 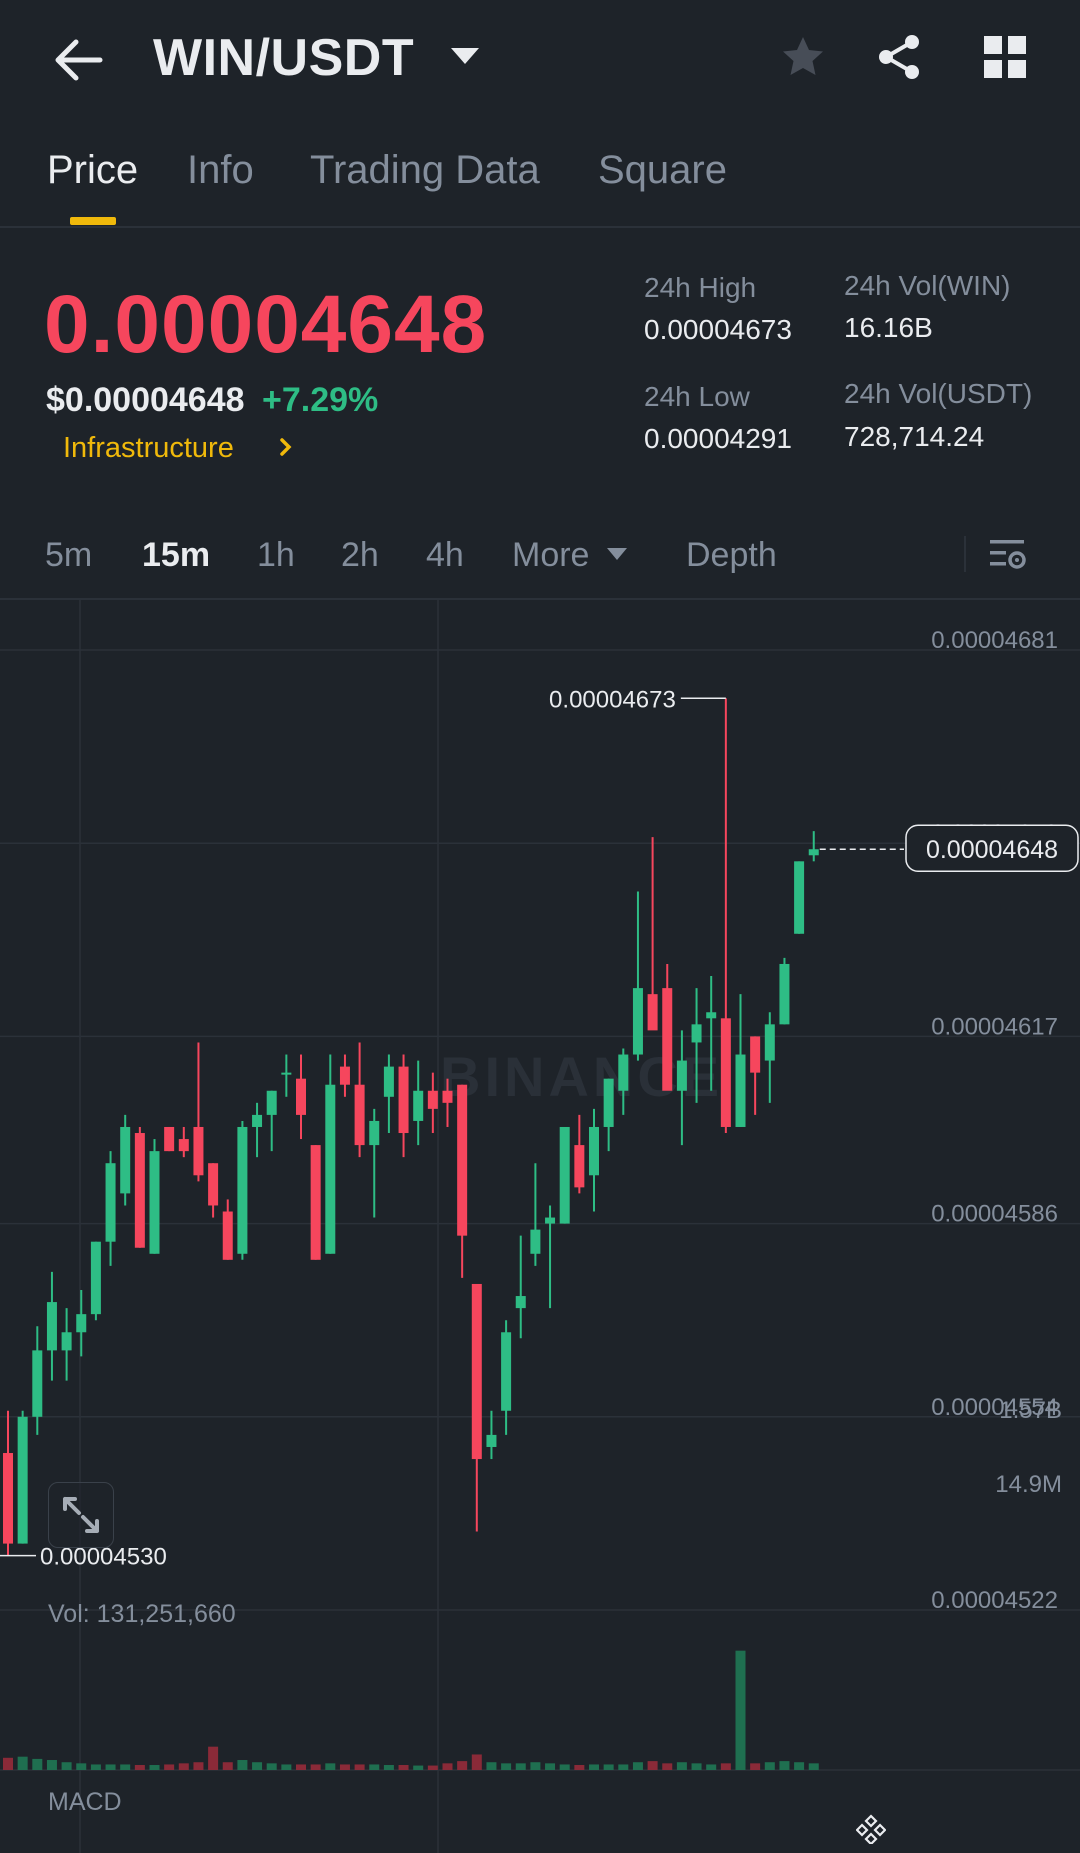 What do you see at coordinates (540, 227) in the screenshot?
I see `tab-divider` at bounding box center [540, 227].